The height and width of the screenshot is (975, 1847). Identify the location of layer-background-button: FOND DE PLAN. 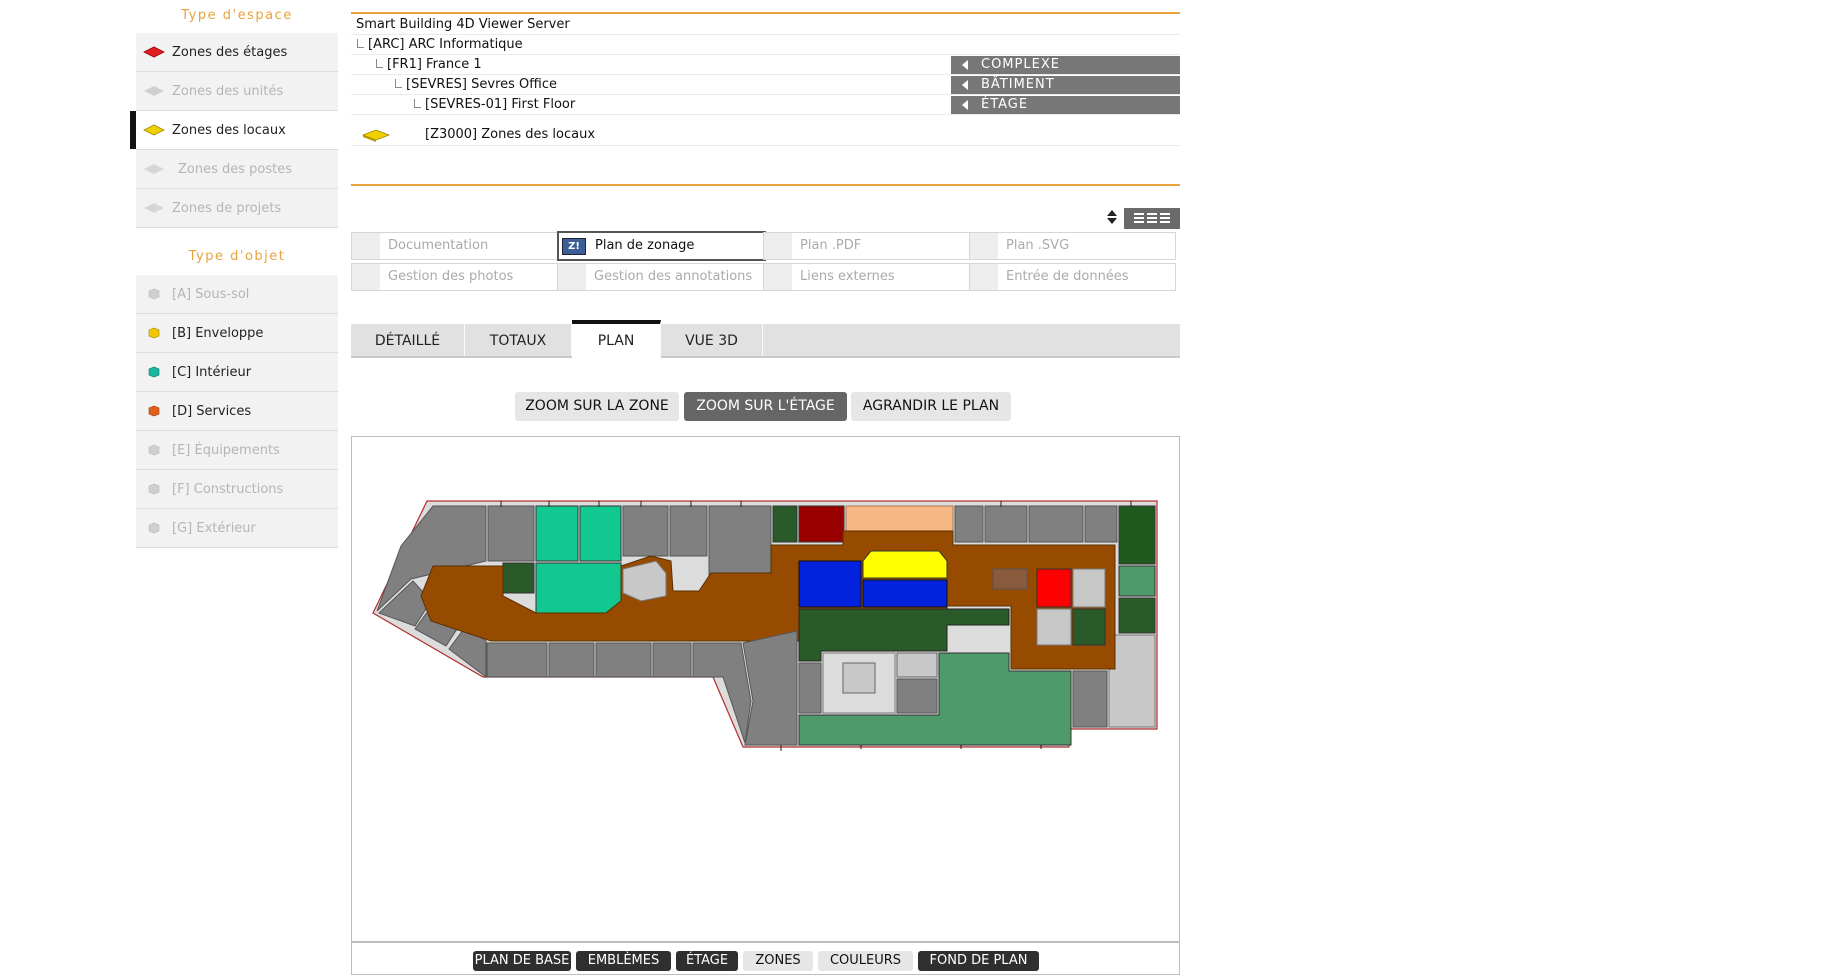
(978, 961).